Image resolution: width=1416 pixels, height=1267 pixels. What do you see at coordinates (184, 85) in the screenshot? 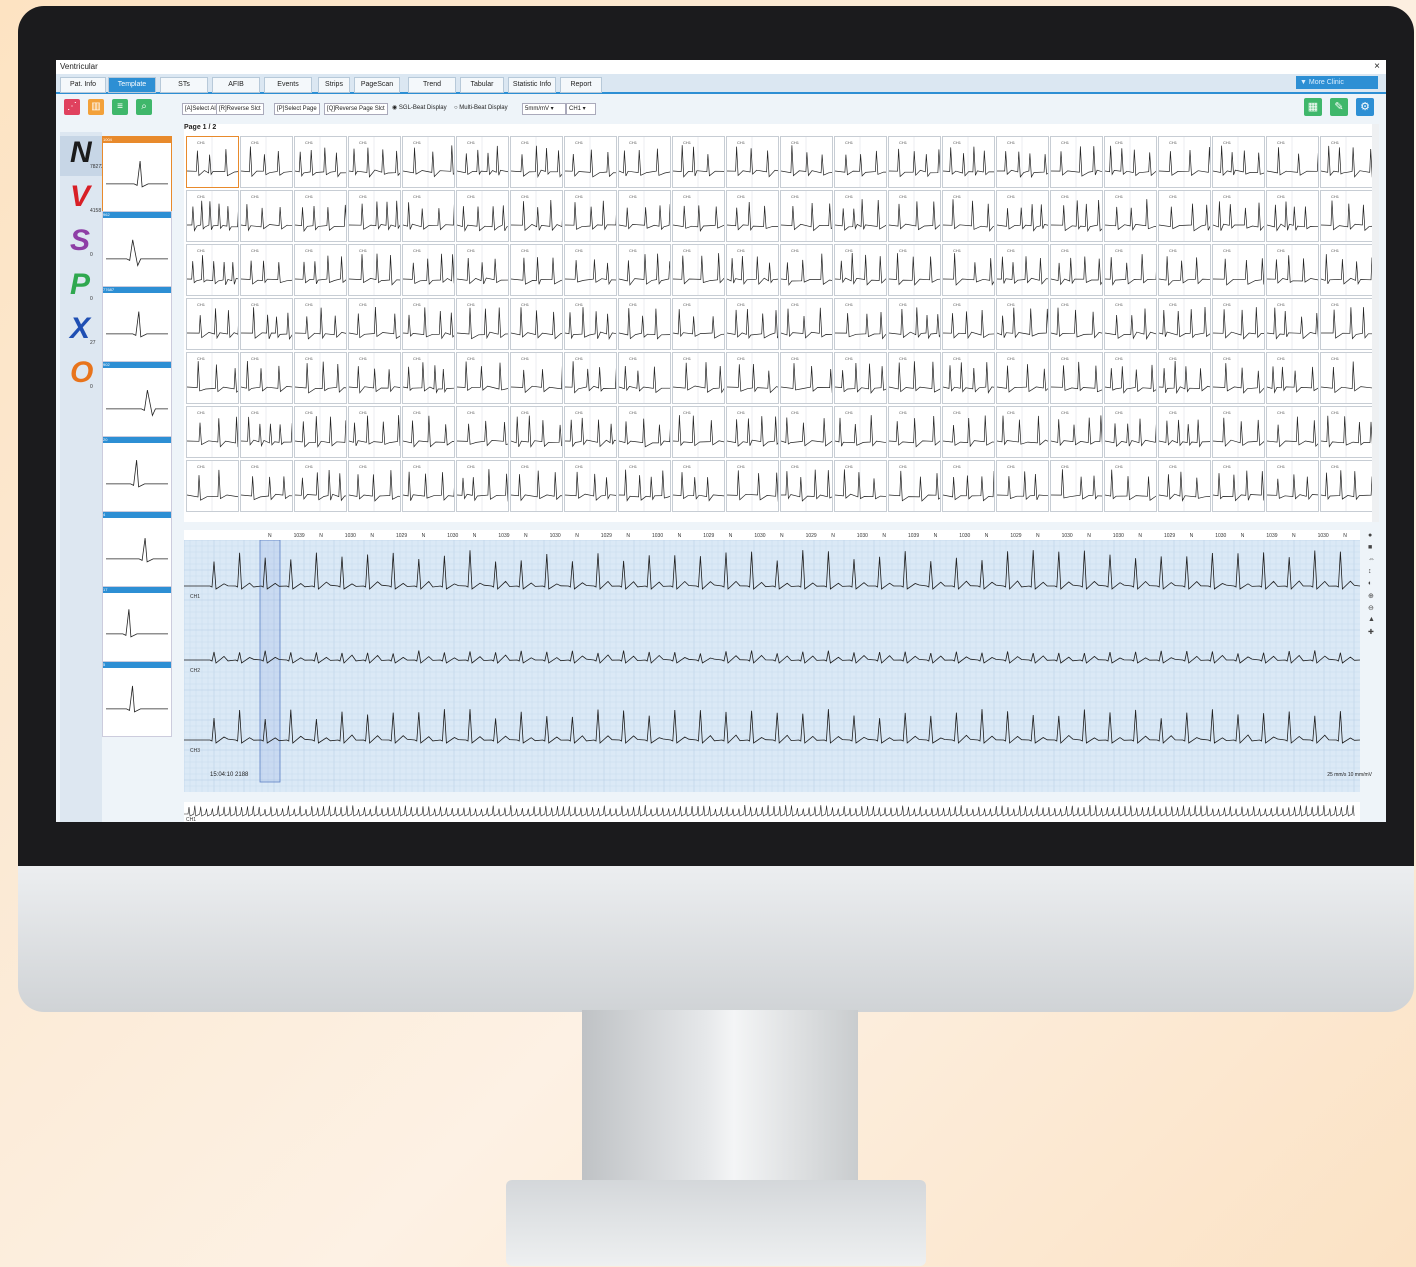
I see `tab-sts: STs` at bounding box center [184, 85].